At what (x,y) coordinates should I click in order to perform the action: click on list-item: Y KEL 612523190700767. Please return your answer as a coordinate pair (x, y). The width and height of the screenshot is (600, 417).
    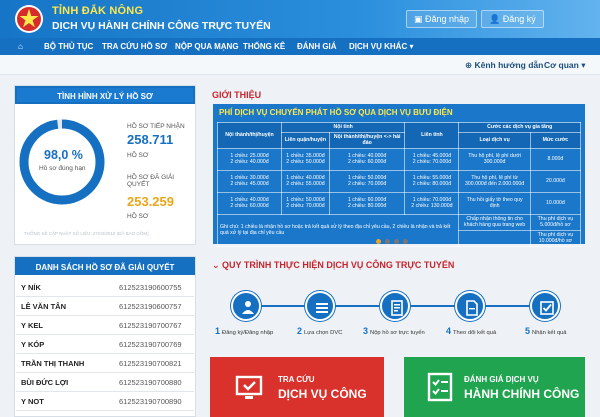
    Looking at the image, I should click on (105, 325).